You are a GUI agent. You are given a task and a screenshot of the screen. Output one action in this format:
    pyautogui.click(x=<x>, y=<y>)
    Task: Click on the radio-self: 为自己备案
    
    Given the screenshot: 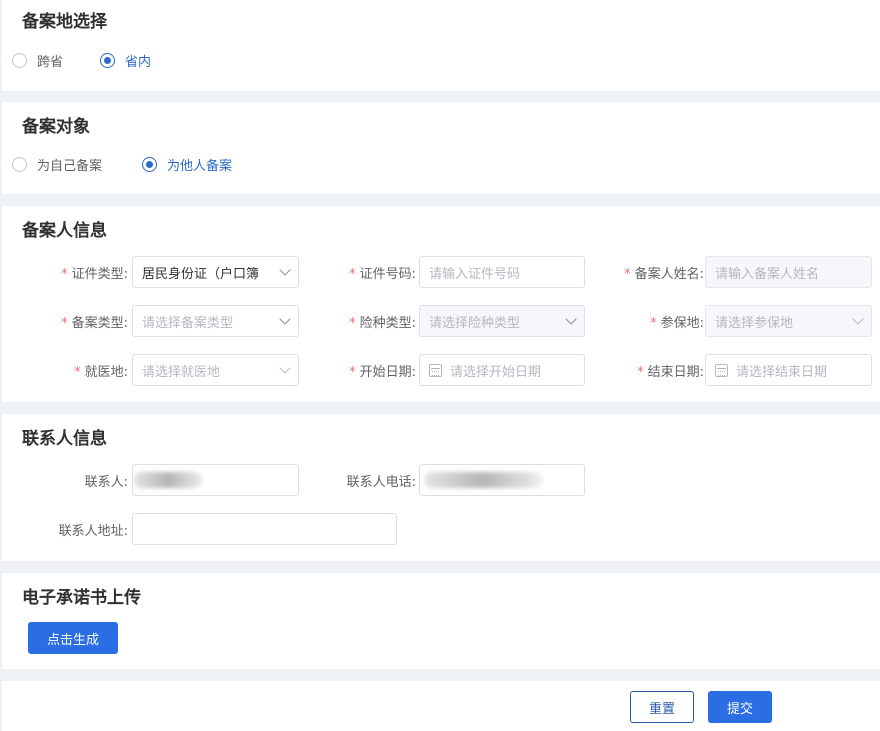 What is the action you would take?
    pyautogui.click(x=57, y=164)
    